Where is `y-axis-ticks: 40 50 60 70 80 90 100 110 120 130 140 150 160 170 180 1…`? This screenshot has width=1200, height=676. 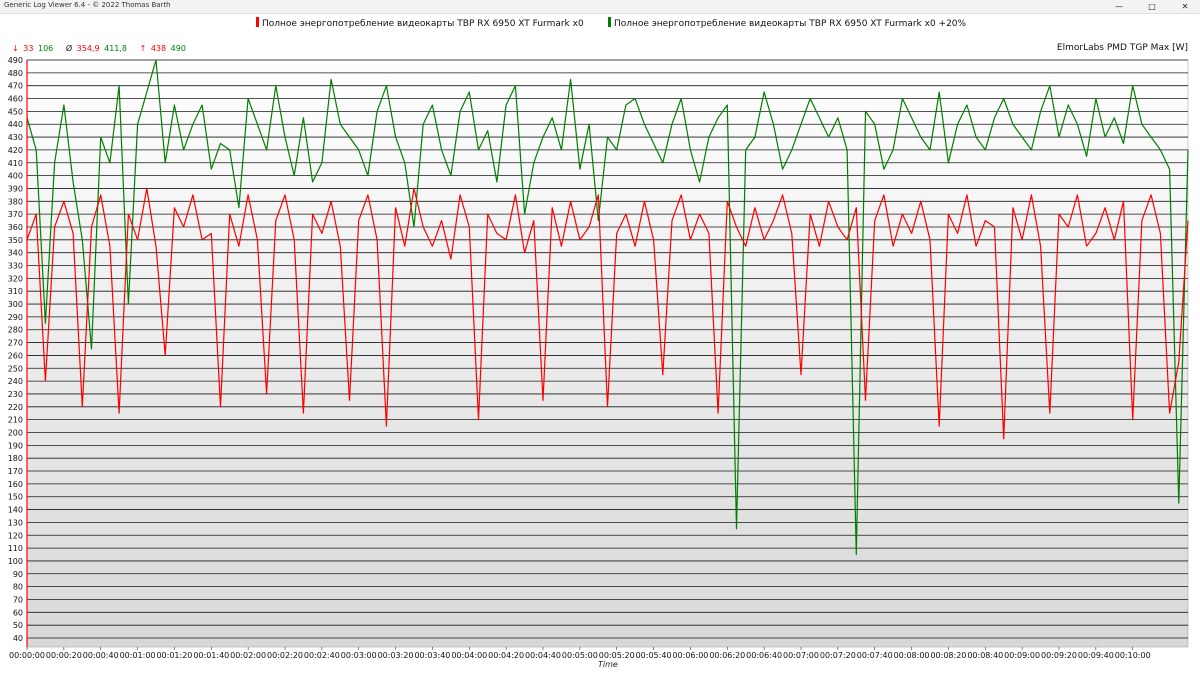 y-axis-ticks: 40 50 60 70 80 90 100 110 120 130 140 150 160 170 180 1… is located at coordinates (15, 349).